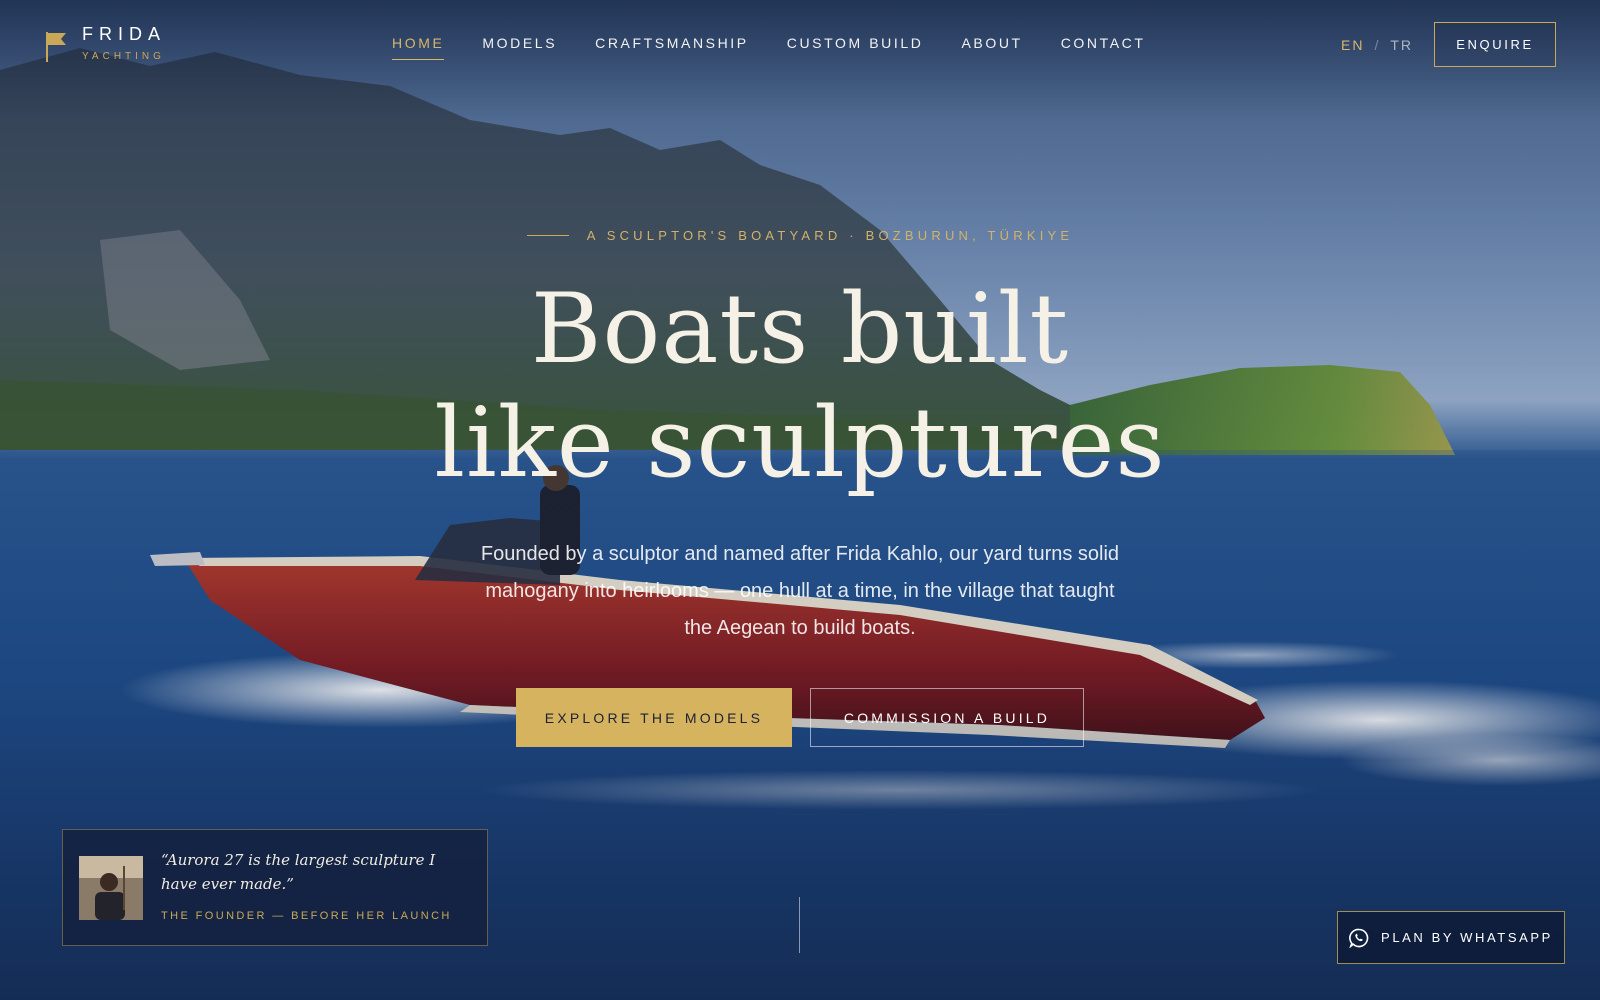 Image resolution: width=1600 pixels, height=1000 pixels. I want to click on explore-models-button: EXPLORE THE MODELS, so click(654, 717).